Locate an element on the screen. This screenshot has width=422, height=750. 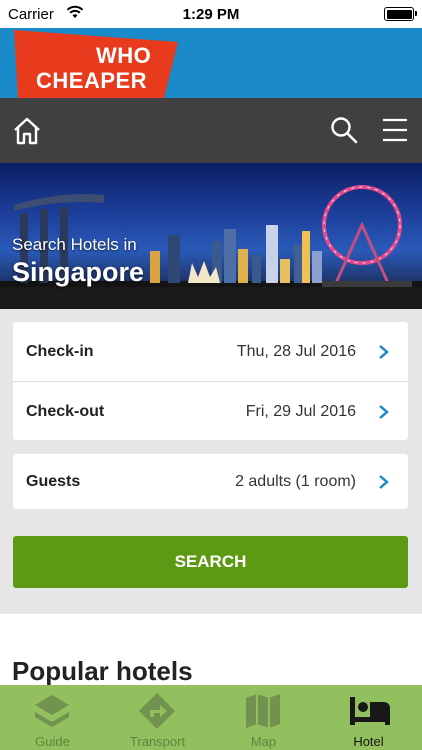
layers-icon is located at coordinates (52, 711).